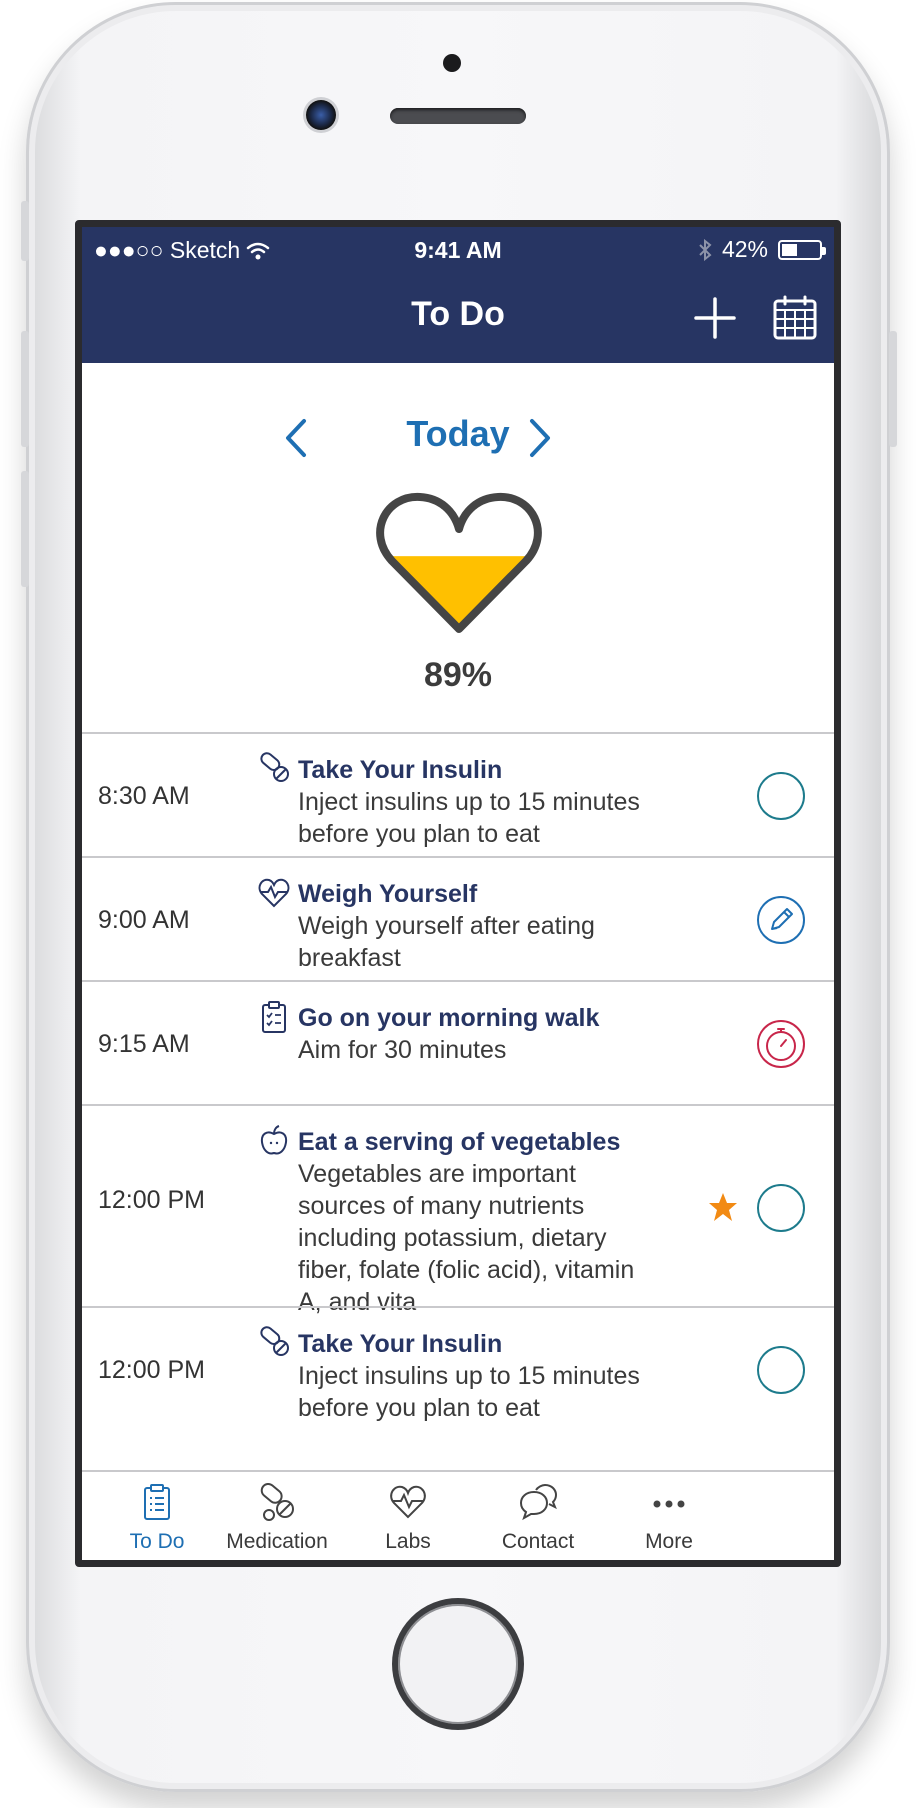 The height and width of the screenshot is (1808, 916). I want to click on tab-medication: Medication, so click(277, 1516).